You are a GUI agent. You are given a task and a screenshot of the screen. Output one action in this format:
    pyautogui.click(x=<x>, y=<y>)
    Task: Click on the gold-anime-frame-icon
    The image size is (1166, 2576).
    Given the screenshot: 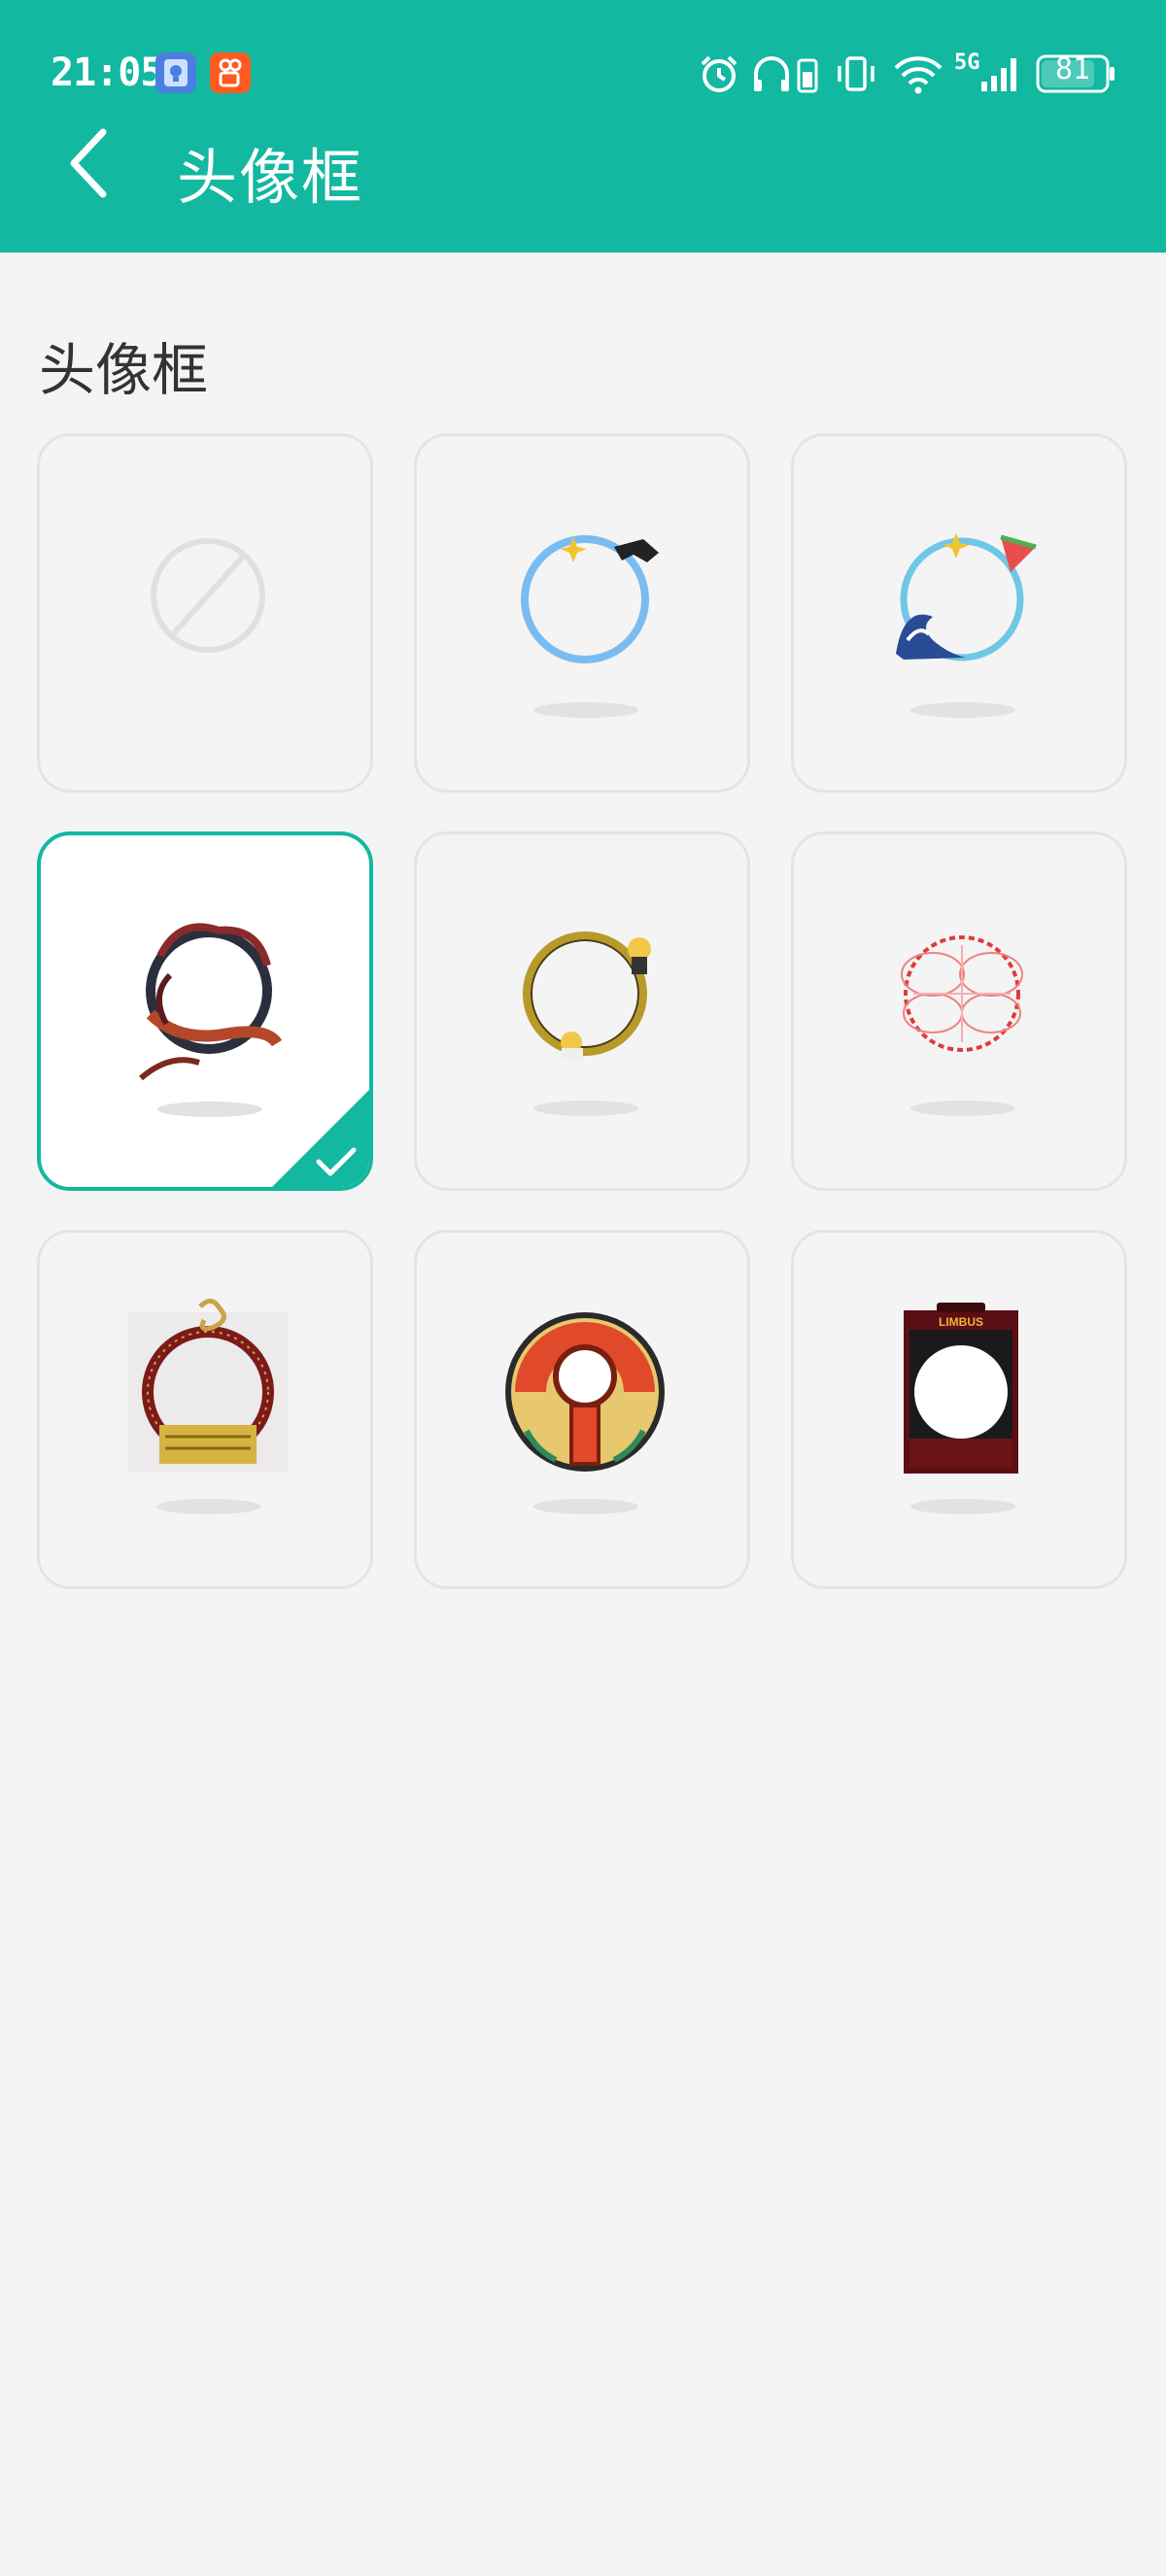 What is the action you would take?
    pyautogui.click(x=587, y=996)
    